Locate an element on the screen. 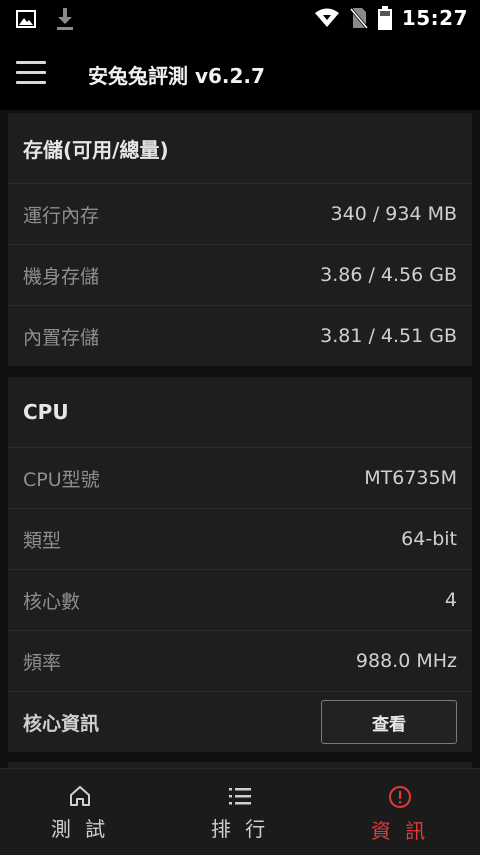 Image resolution: width=480 pixels, height=855 pixels. storage-row-device: 機身存儲 3.86 / 4.56 GB is located at coordinates (240, 274).